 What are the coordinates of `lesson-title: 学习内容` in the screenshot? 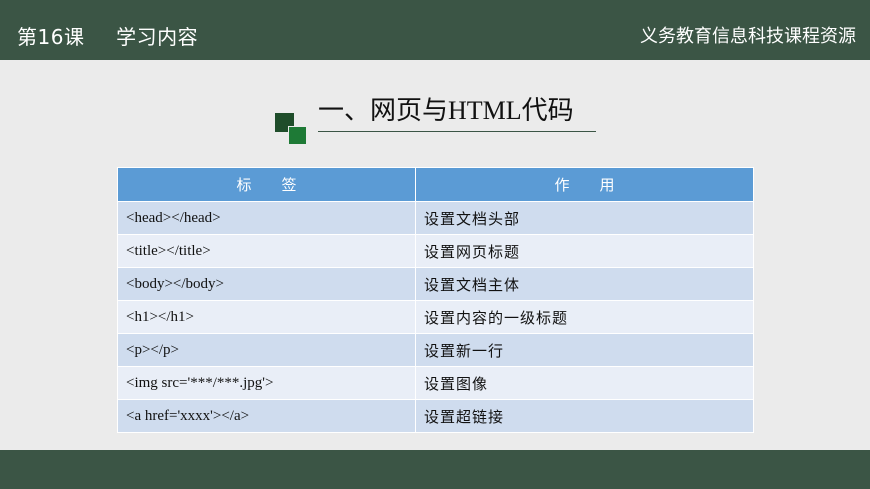 It's located at (157, 37).